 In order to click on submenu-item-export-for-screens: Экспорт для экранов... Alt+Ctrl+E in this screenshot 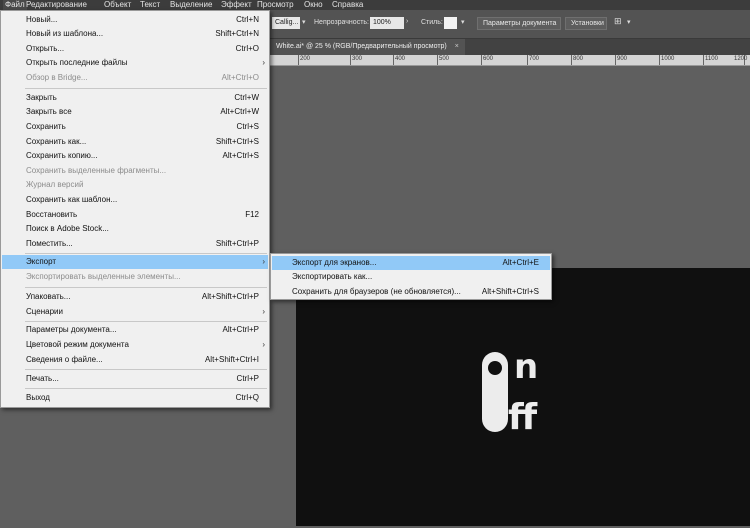, I will do `click(411, 263)`.